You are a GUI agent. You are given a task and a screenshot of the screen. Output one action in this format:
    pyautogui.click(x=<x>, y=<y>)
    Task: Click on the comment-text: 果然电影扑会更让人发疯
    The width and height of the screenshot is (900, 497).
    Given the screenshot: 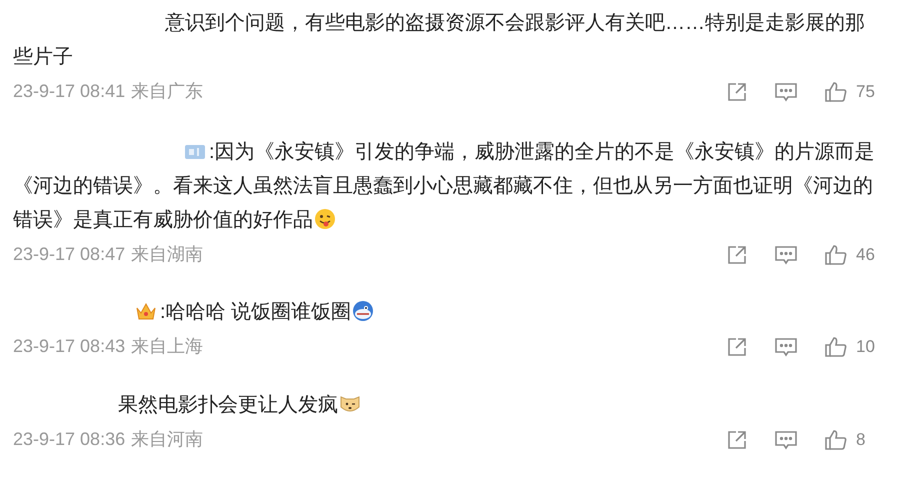 What is the action you would take?
    pyautogui.click(x=444, y=405)
    